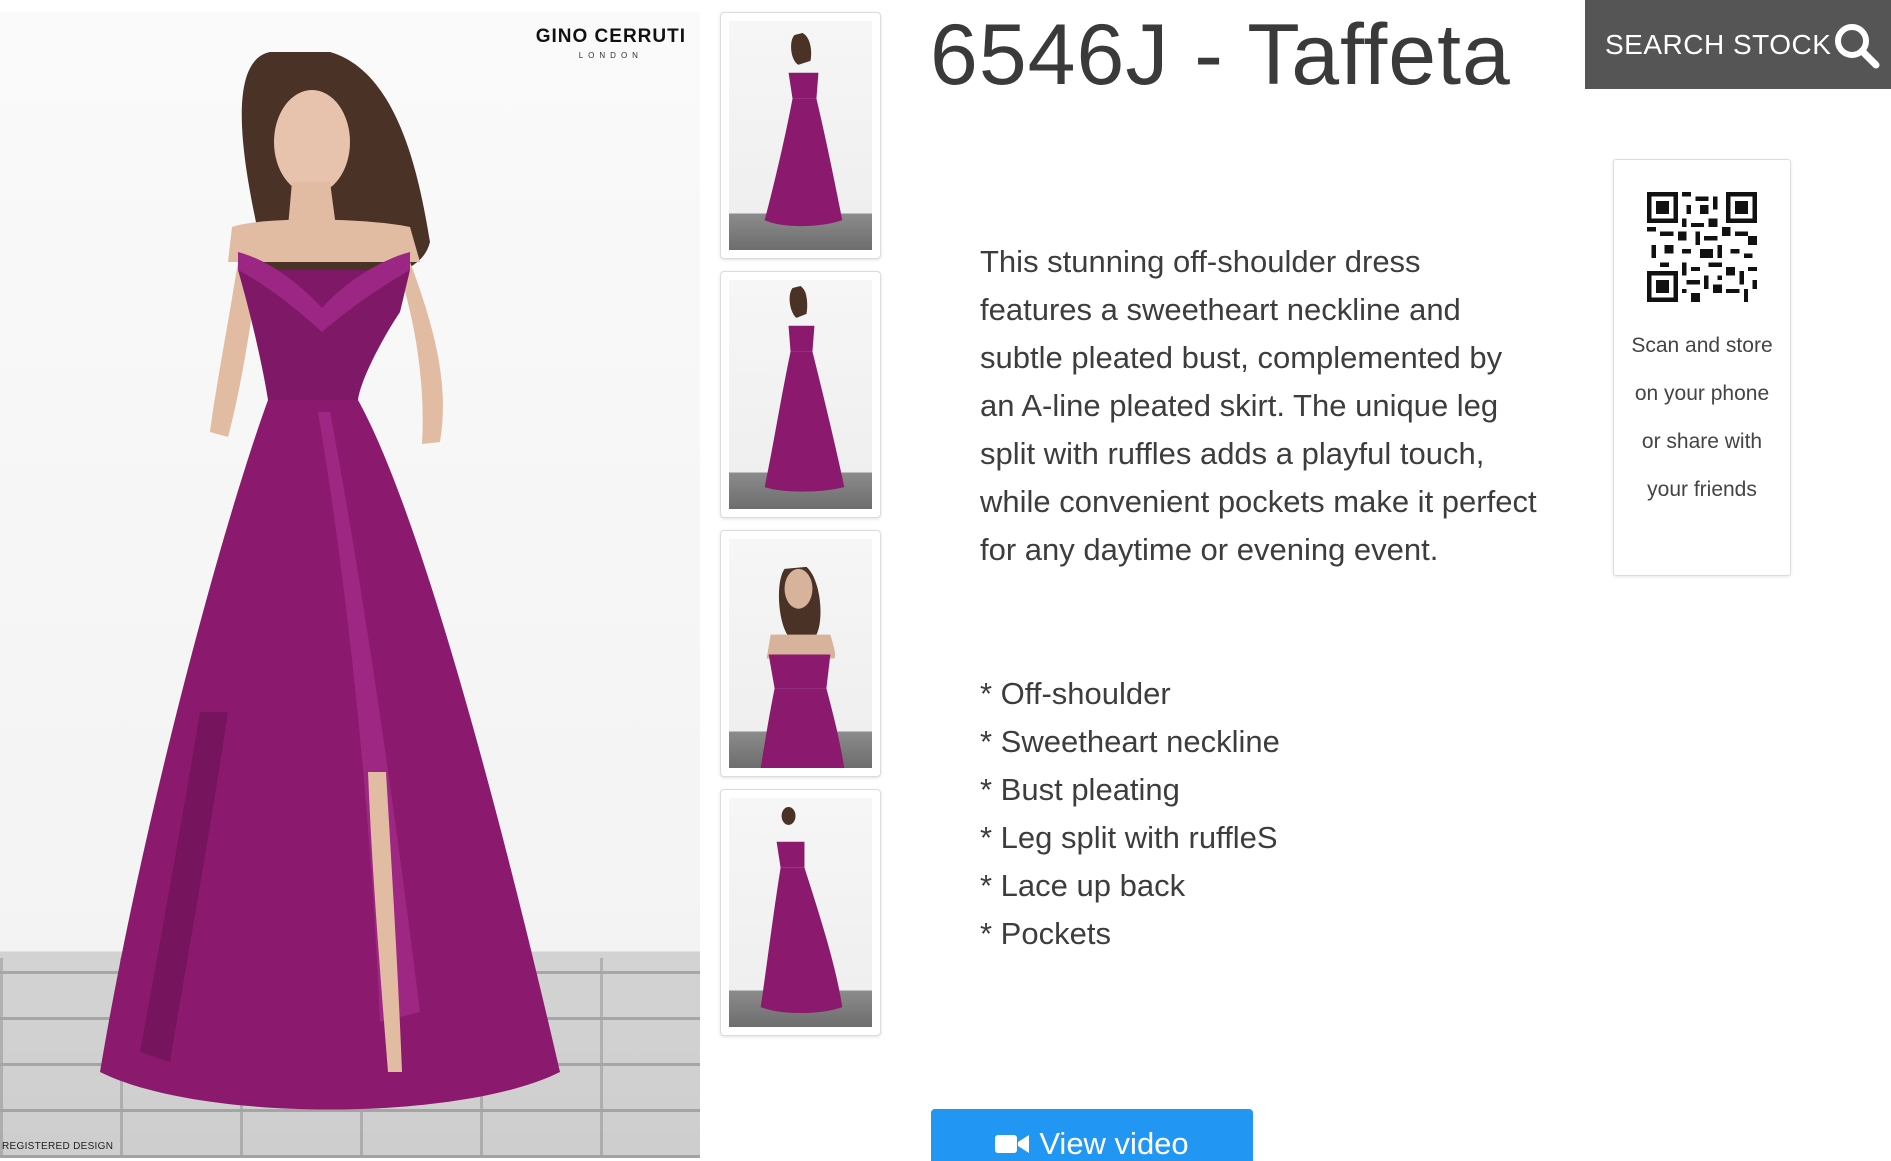 The image size is (1891, 1161). Describe the element at coordinates (1130, 741) in the screenshot. I see `feature-item: * Sweetheart neckline` at that location.